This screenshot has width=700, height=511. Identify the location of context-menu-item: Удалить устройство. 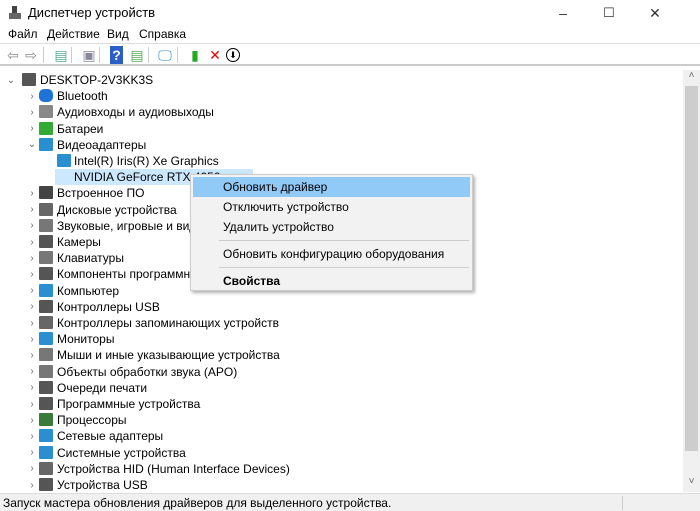
(331, 227).